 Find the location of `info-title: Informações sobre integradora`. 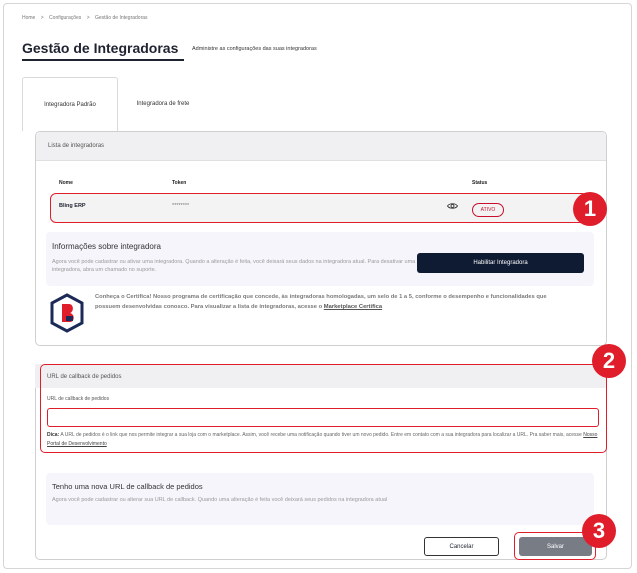

info-title: Informações sobre integradora is located at coordinates (106, 246).